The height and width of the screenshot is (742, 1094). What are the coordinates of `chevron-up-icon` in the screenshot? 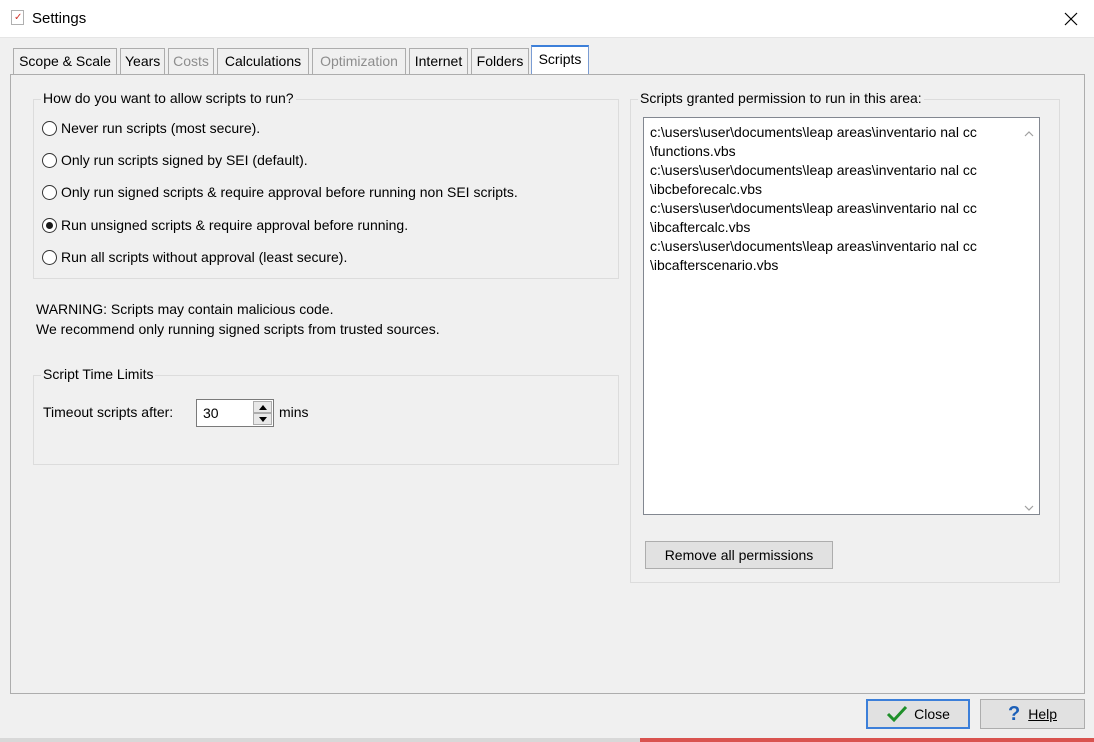 It's located at (1029, 134).